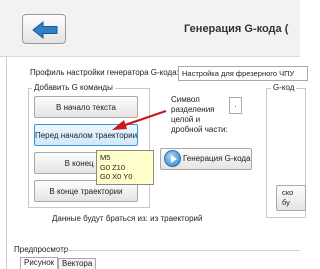 This screenshot has height=269, width=320. I want to click on profile-label: Профиль настройки генератора G-кода:, so click(104, 72).